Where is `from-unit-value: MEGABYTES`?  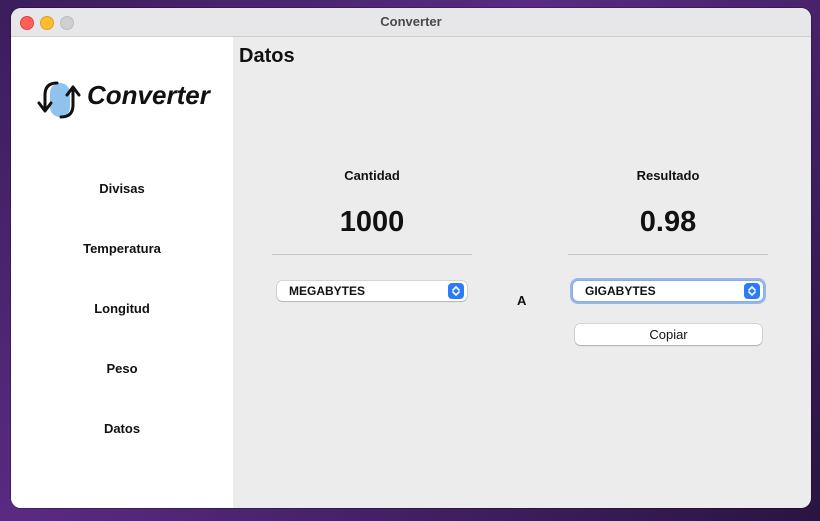 from-unit-value: MEGABYTES is located at coordinates (327, 291).